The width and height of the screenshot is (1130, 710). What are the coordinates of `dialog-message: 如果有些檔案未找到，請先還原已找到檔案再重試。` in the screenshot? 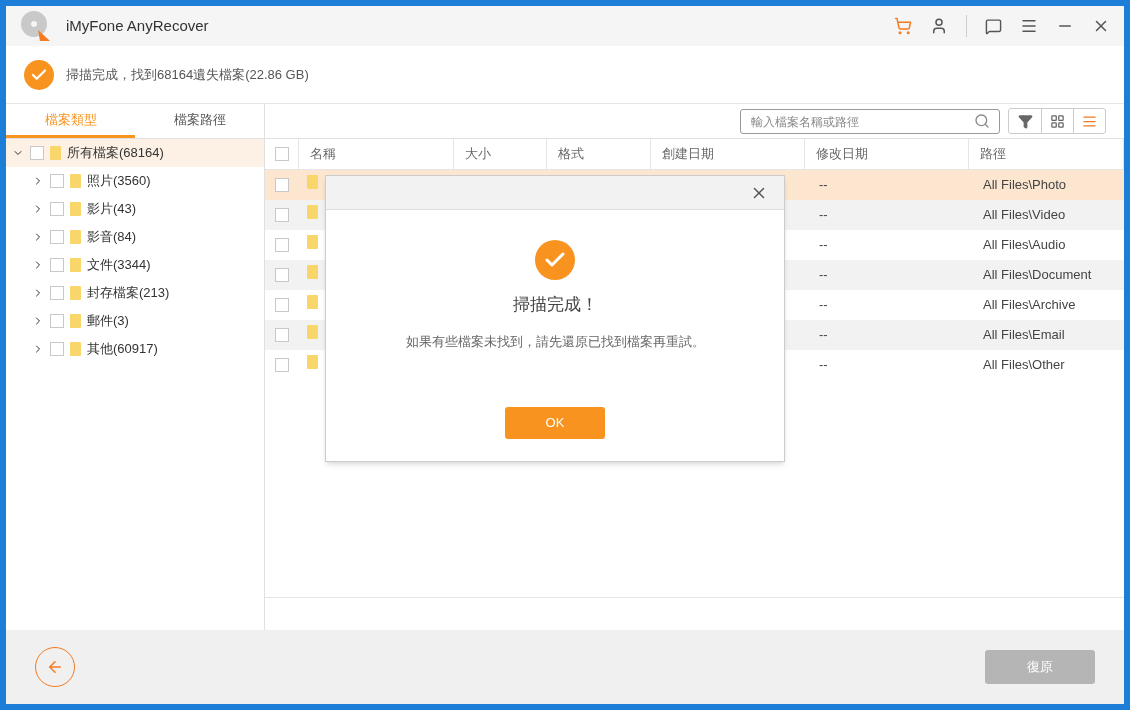 It's located at (555, 341).